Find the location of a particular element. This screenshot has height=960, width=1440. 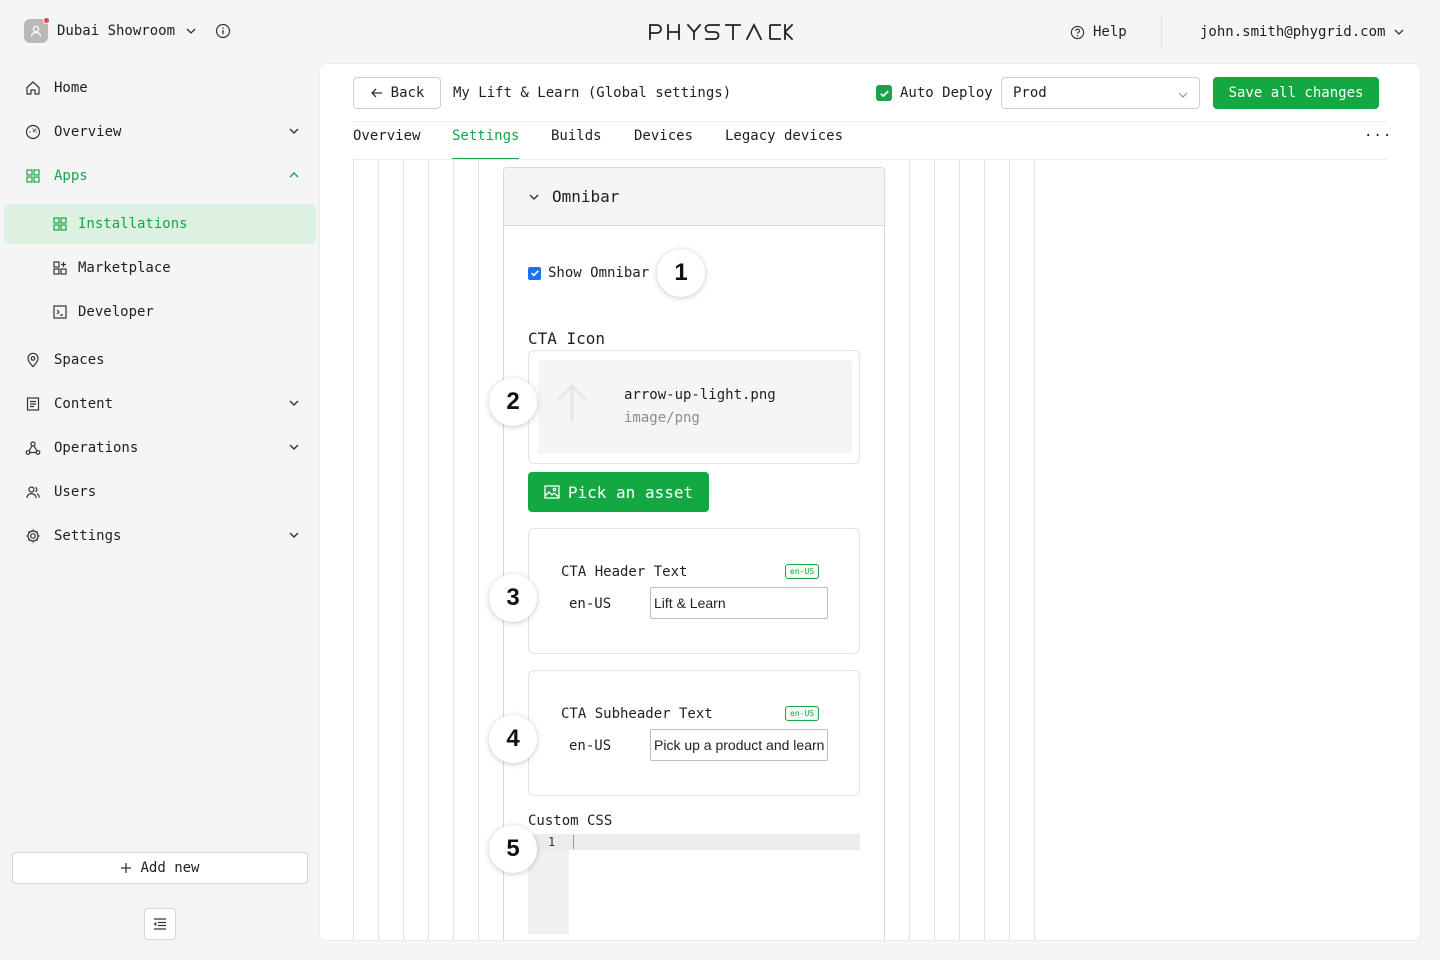

page-title: My Lift & Learn (Global settings) is located at coordinates (592, 93).